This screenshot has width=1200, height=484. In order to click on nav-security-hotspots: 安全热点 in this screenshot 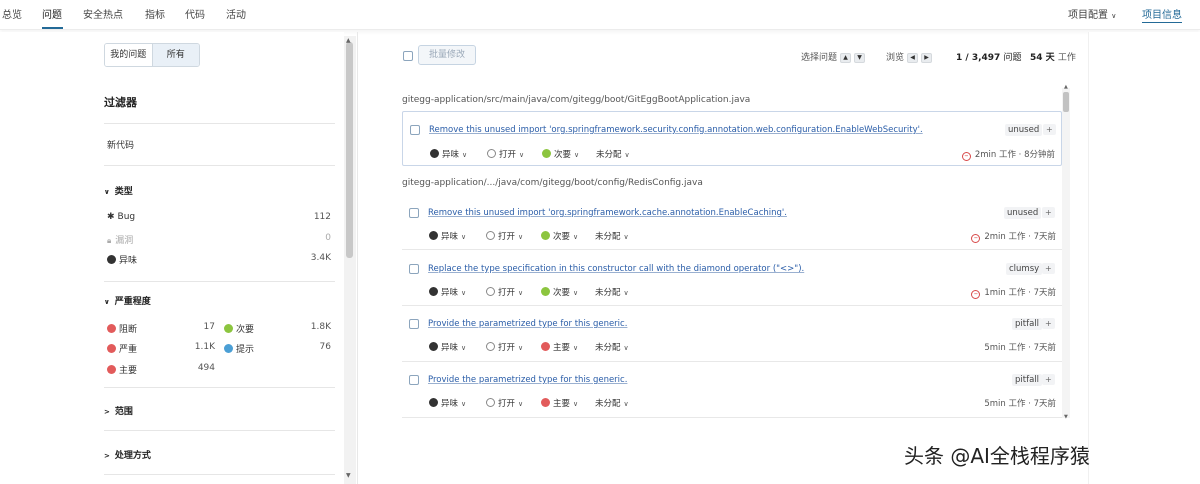, I will do `click(103, 13)`.